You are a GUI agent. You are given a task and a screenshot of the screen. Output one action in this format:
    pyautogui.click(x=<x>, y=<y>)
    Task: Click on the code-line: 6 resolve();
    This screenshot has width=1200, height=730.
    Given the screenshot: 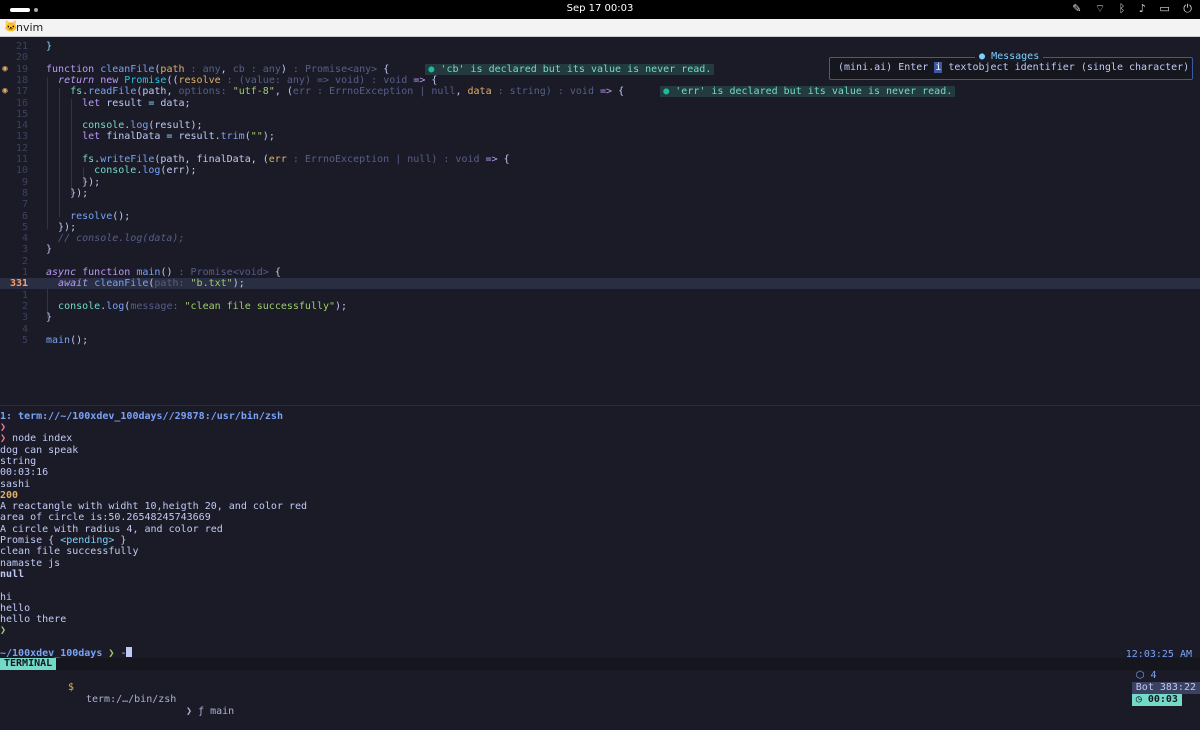 What is the action you would take?
    pyautogui.click(x=600, y=216)
    